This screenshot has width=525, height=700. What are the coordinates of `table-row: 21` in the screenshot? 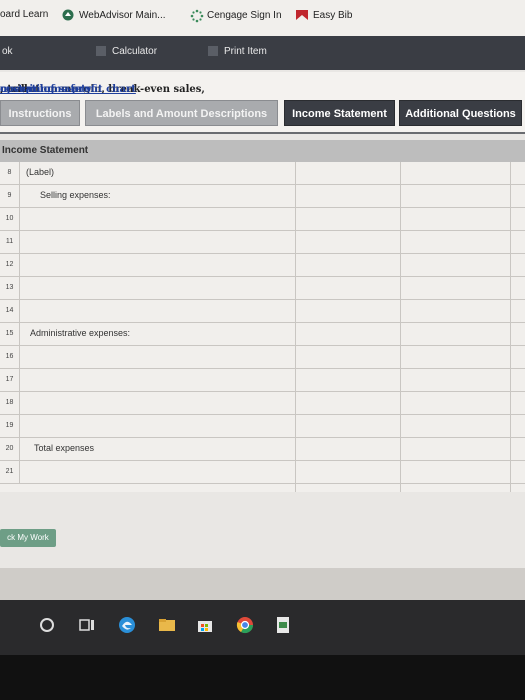 It's located at (262, 472).